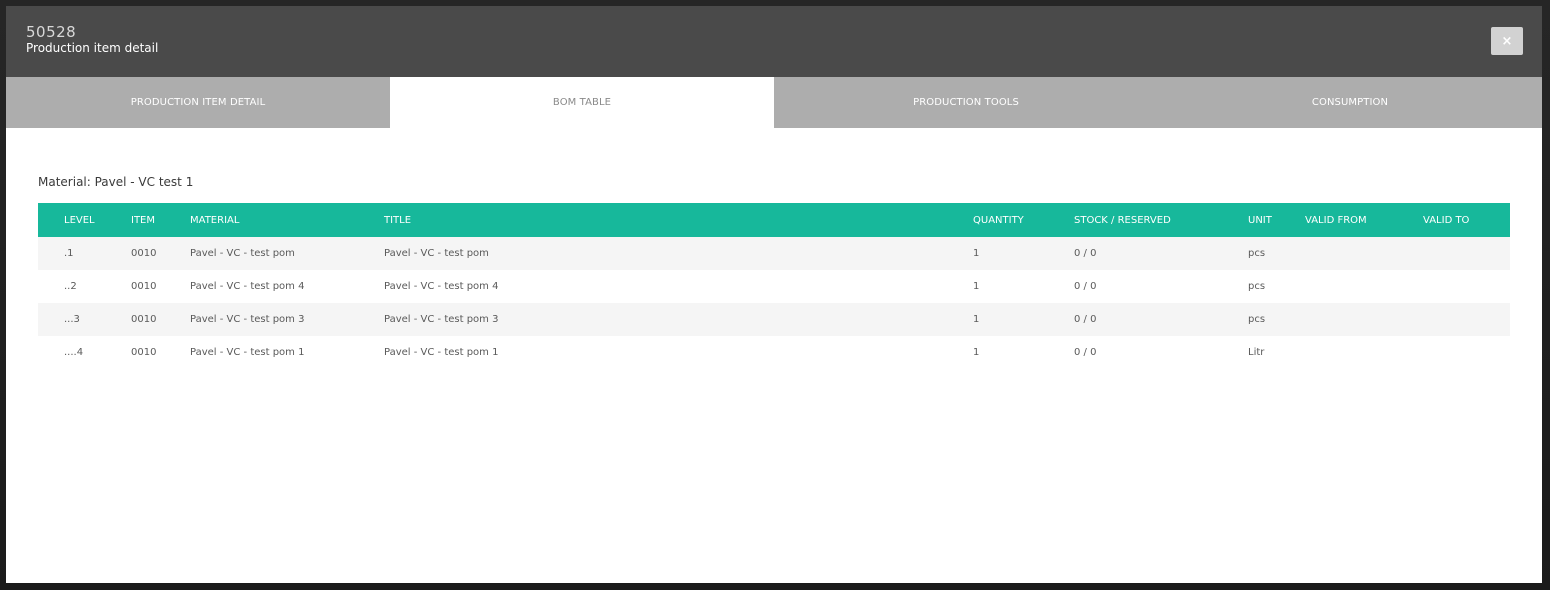 This screenshot has width=1550, height=590. I want to click on column-header-unit: UNIT, so click(1276, 220).